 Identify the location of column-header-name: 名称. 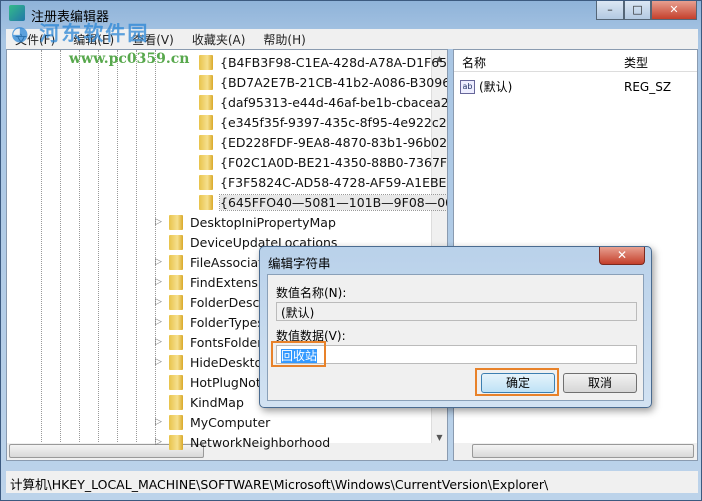
(474, 62).